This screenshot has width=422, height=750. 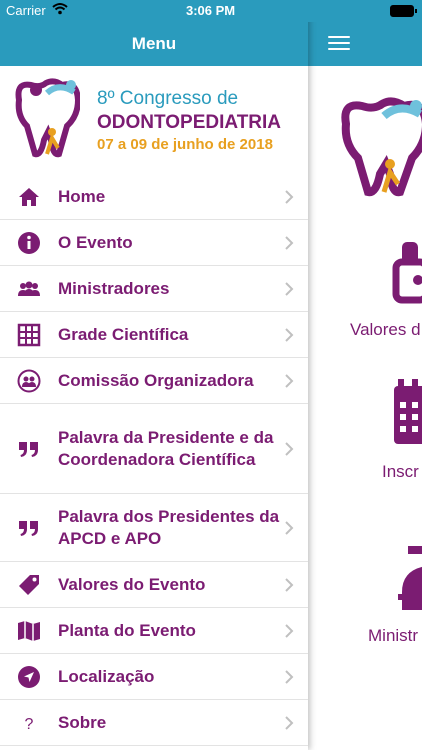 What do you see at coordinates (123, 334) in the screenshot?
I see `menu-item-label: Grade Científica` at bounding box center [123, 334].